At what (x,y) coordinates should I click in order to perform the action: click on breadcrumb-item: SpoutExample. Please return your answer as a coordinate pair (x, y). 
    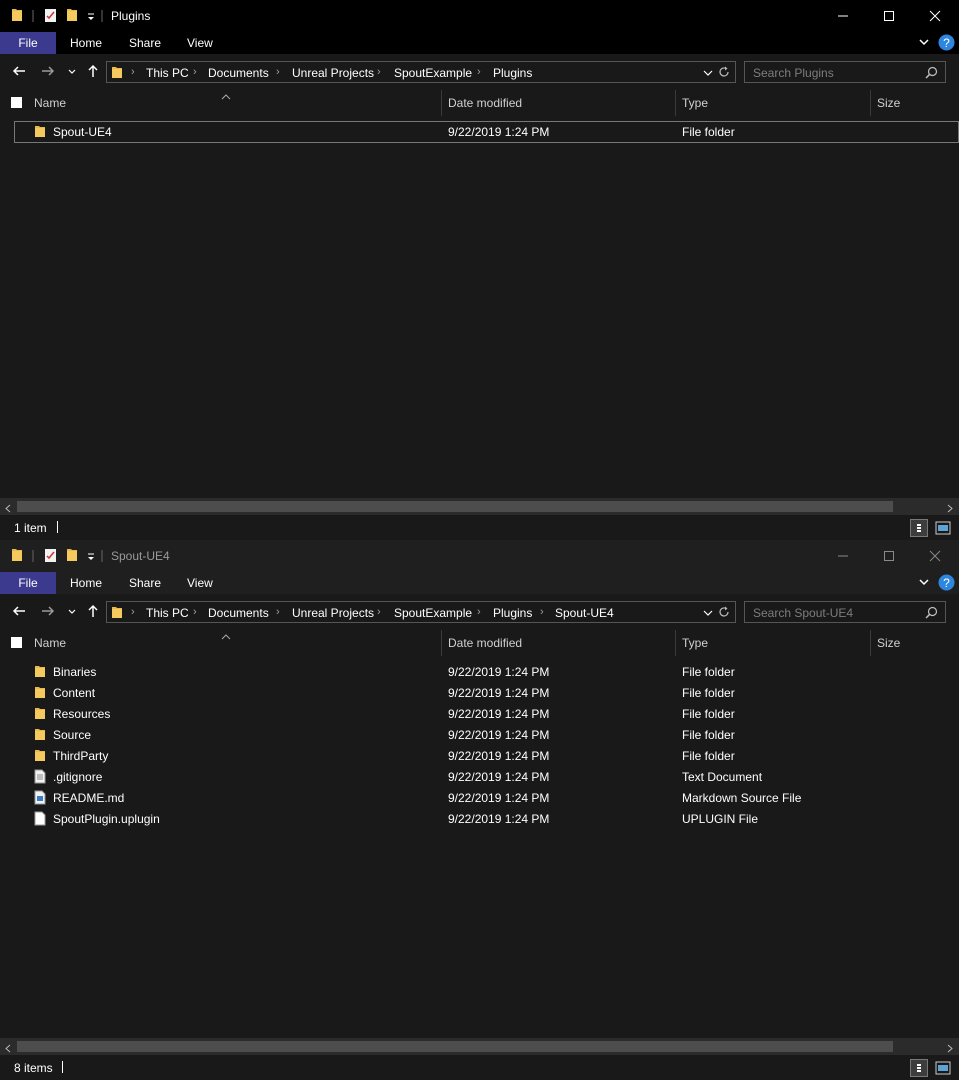
    Looking at the image, I should click on (433, 613).